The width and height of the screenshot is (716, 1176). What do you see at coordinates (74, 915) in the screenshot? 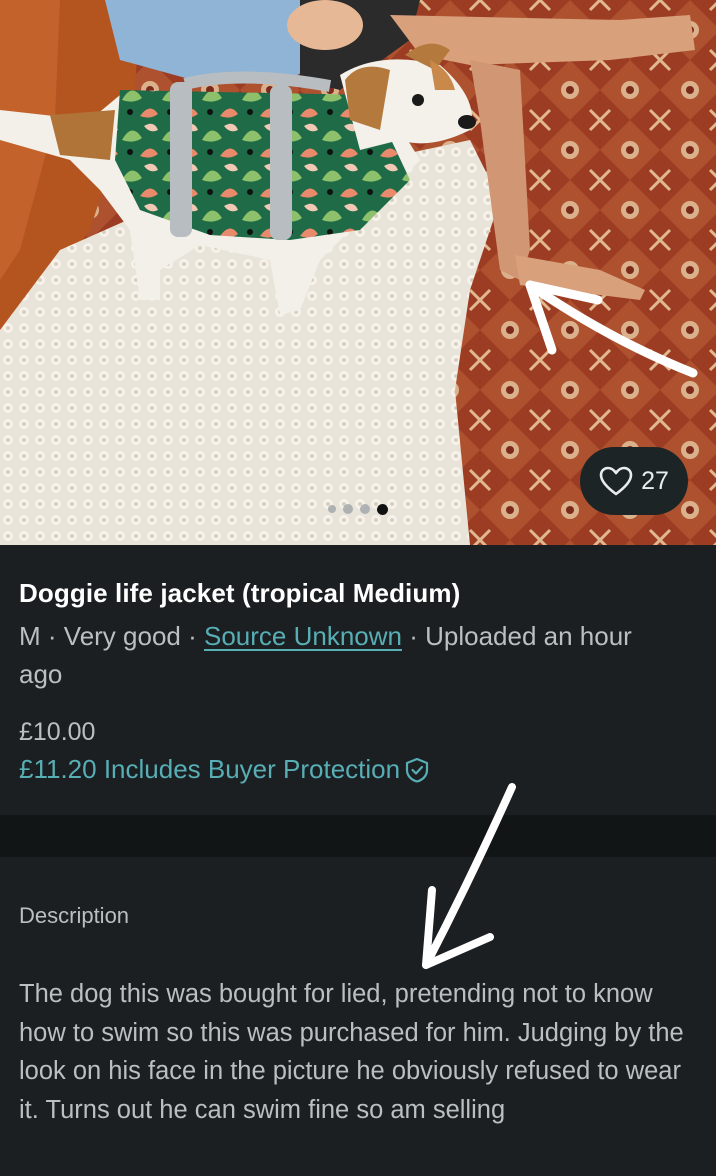
I see `description-heading: Description` at bounding box center [74, 915].